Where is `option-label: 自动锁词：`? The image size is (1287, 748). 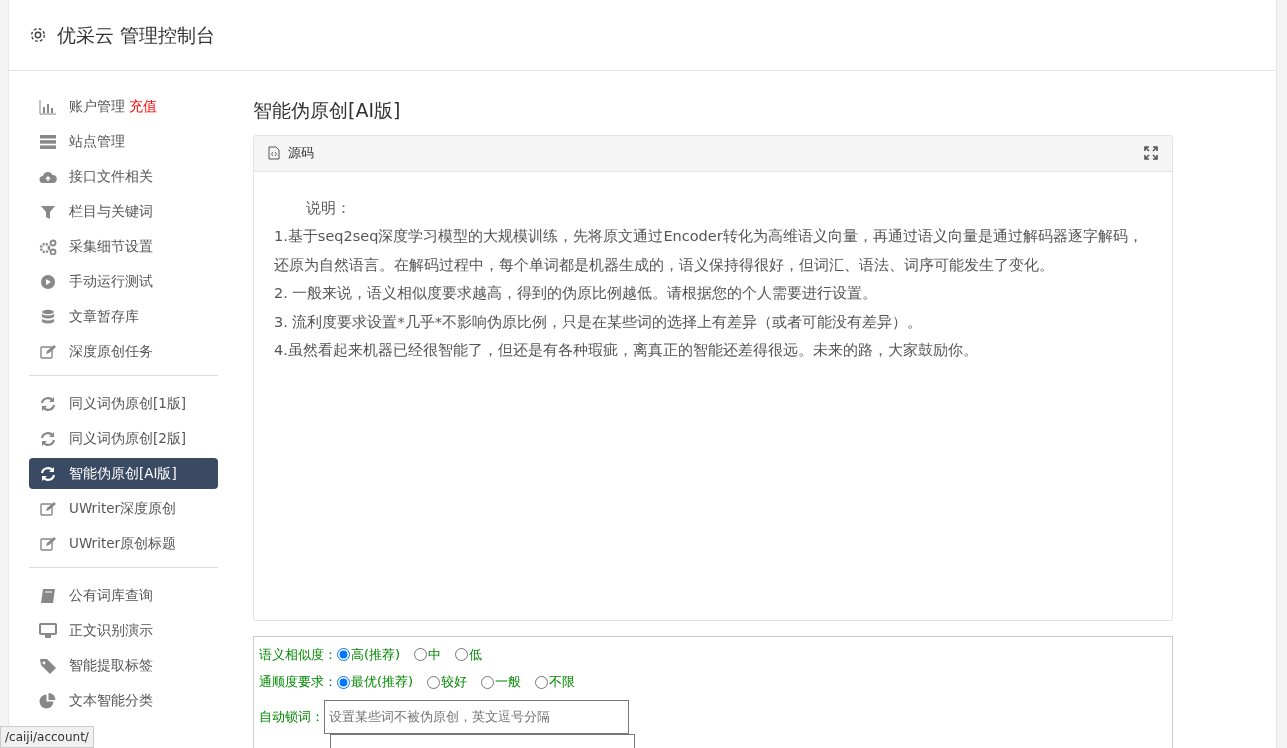
option-label: 自动锁词： is located at coordinates (291, 717).